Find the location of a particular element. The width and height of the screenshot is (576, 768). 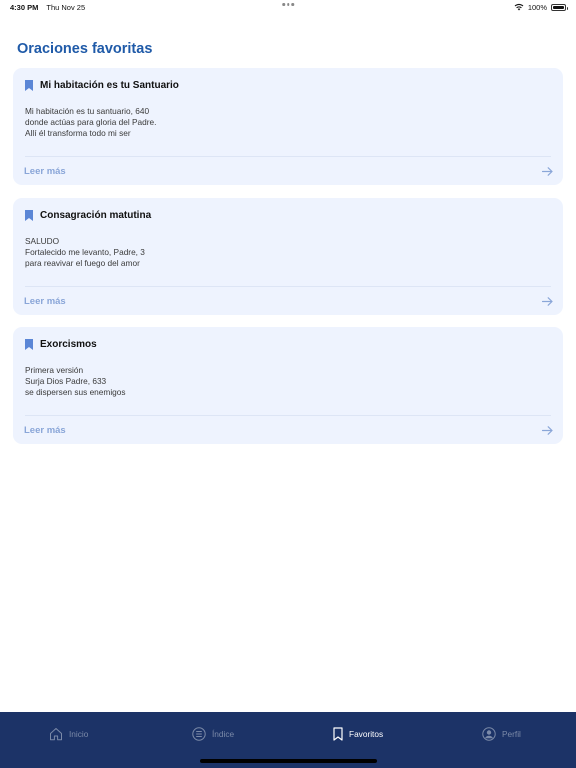

battery-icon is located at coordinates (559, 7).